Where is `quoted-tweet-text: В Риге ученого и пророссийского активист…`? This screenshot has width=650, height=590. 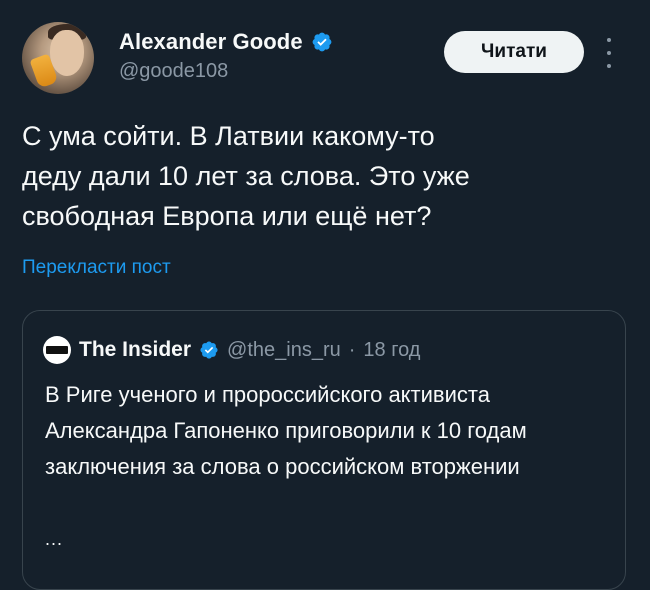
quoted-tweet-text: В Риге ученого и пророссийского активист… is located at coordinates (286, 430).